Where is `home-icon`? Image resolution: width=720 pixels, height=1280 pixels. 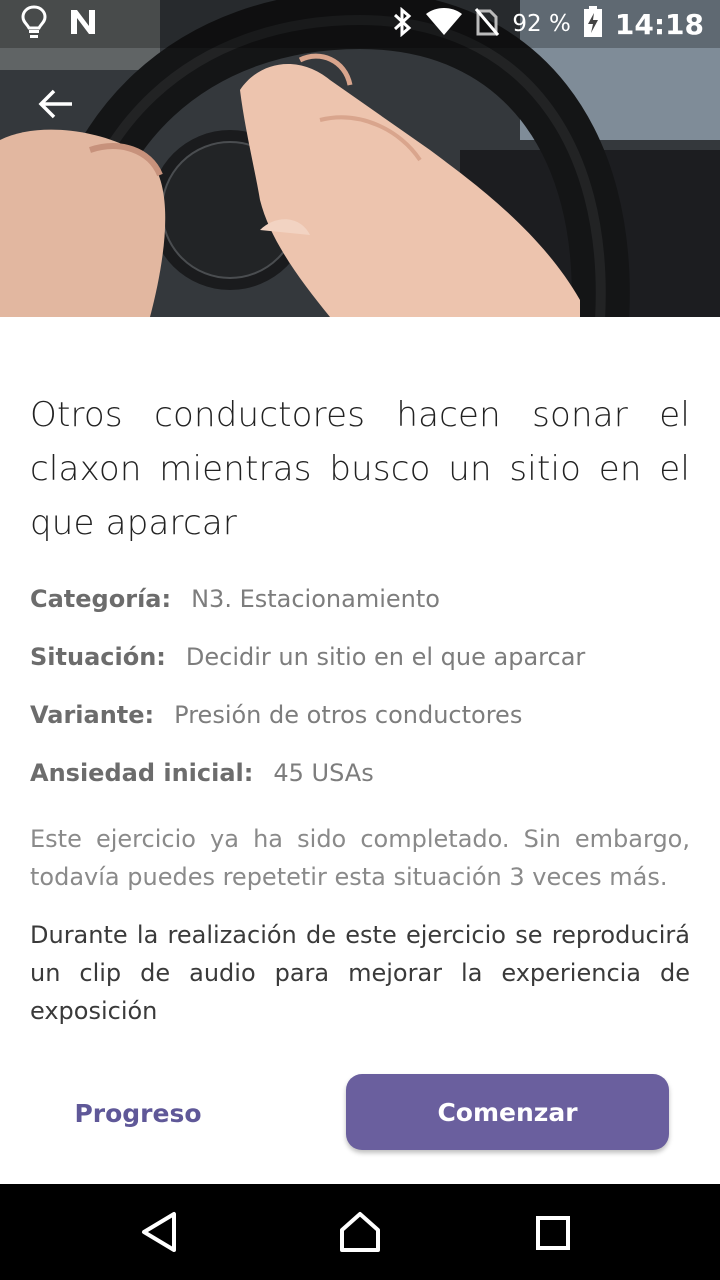 home-icon is located at coordinates (360, 1232).